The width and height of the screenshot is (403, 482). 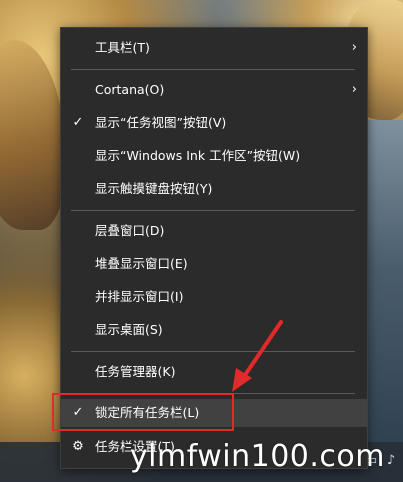 What do you see at coordinates (257, 456) in the screenshot?
I see `watermark-text: ylmfwin100.com` at bounding box center [257, 456].